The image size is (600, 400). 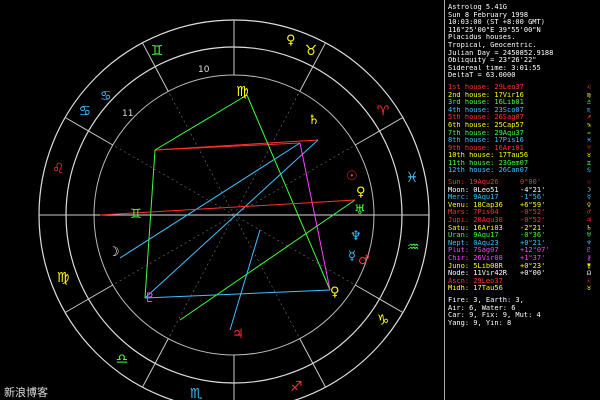 What do you see at coordinates (589, 103) in the screenshot?
I see `row-glyph-icon: ♎` at bounding box center [589, 103].